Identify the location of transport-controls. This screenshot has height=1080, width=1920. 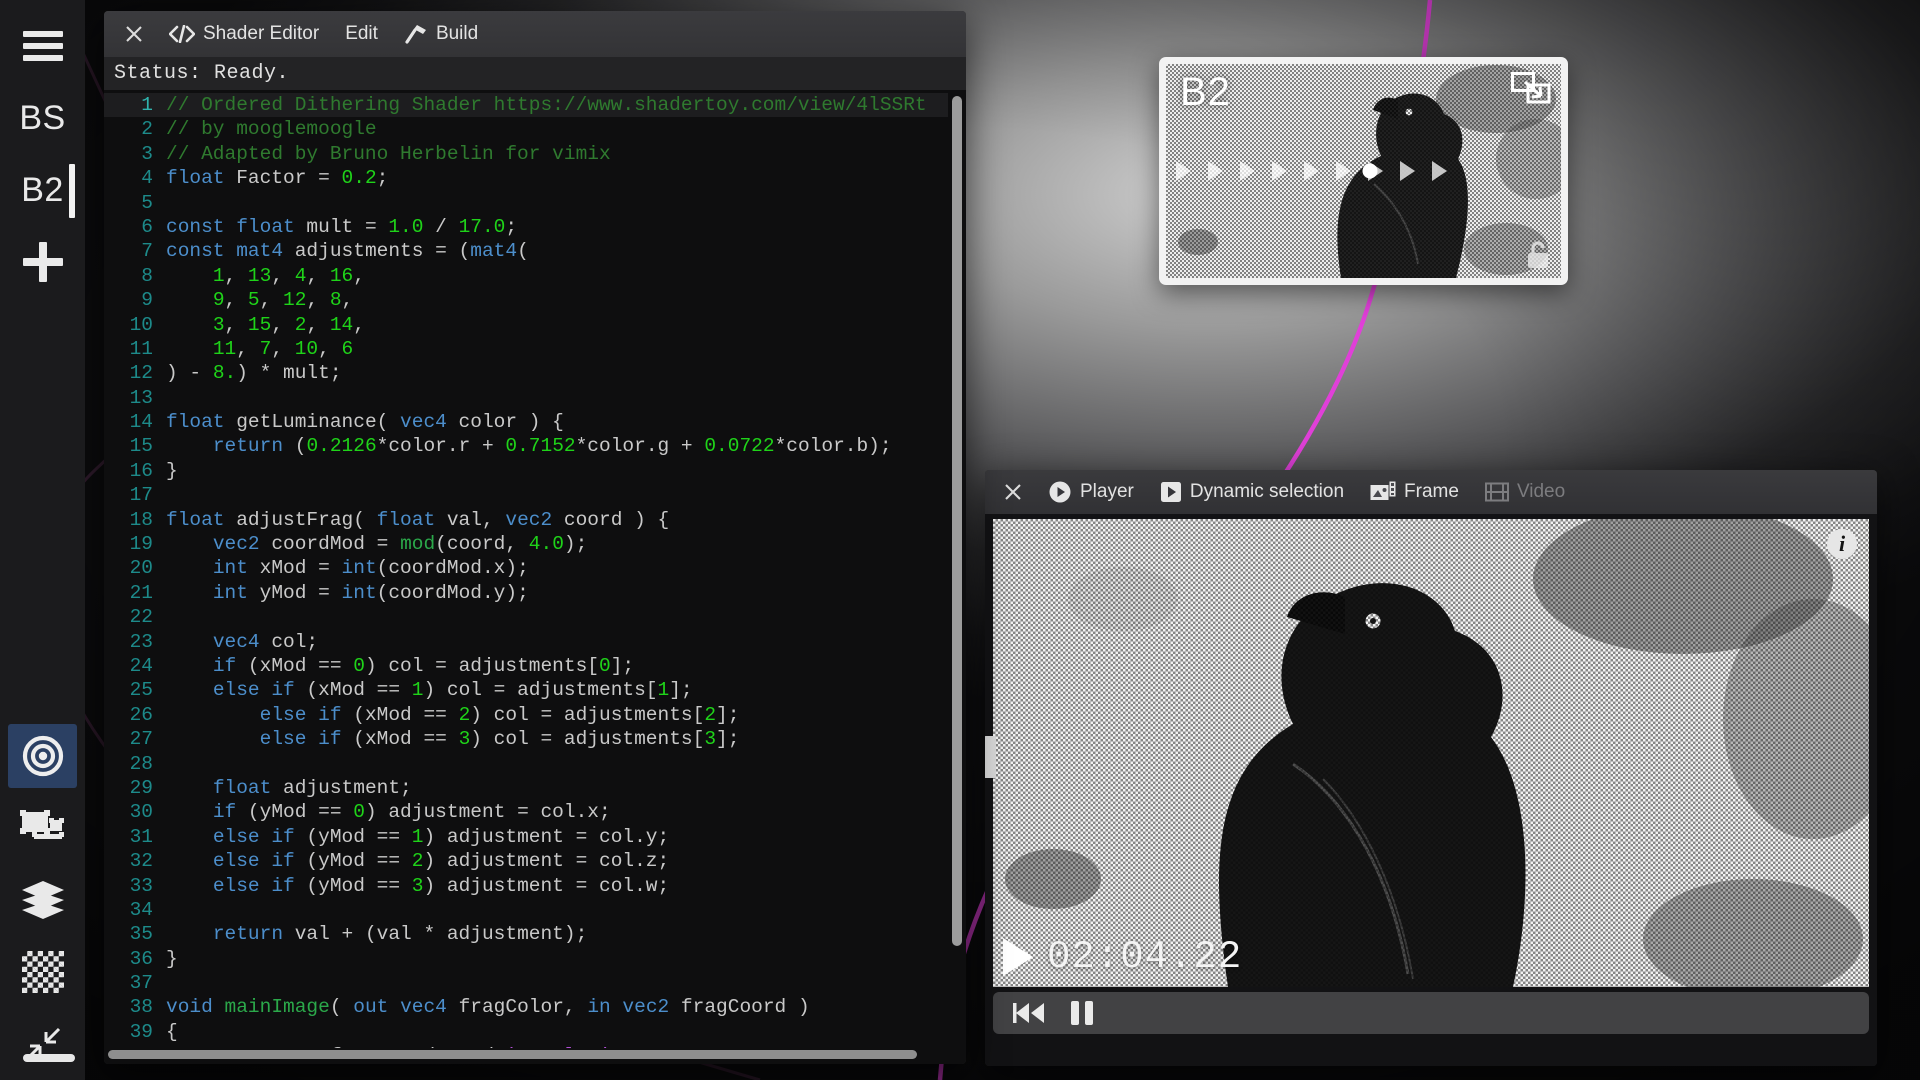
(1431, 1013).